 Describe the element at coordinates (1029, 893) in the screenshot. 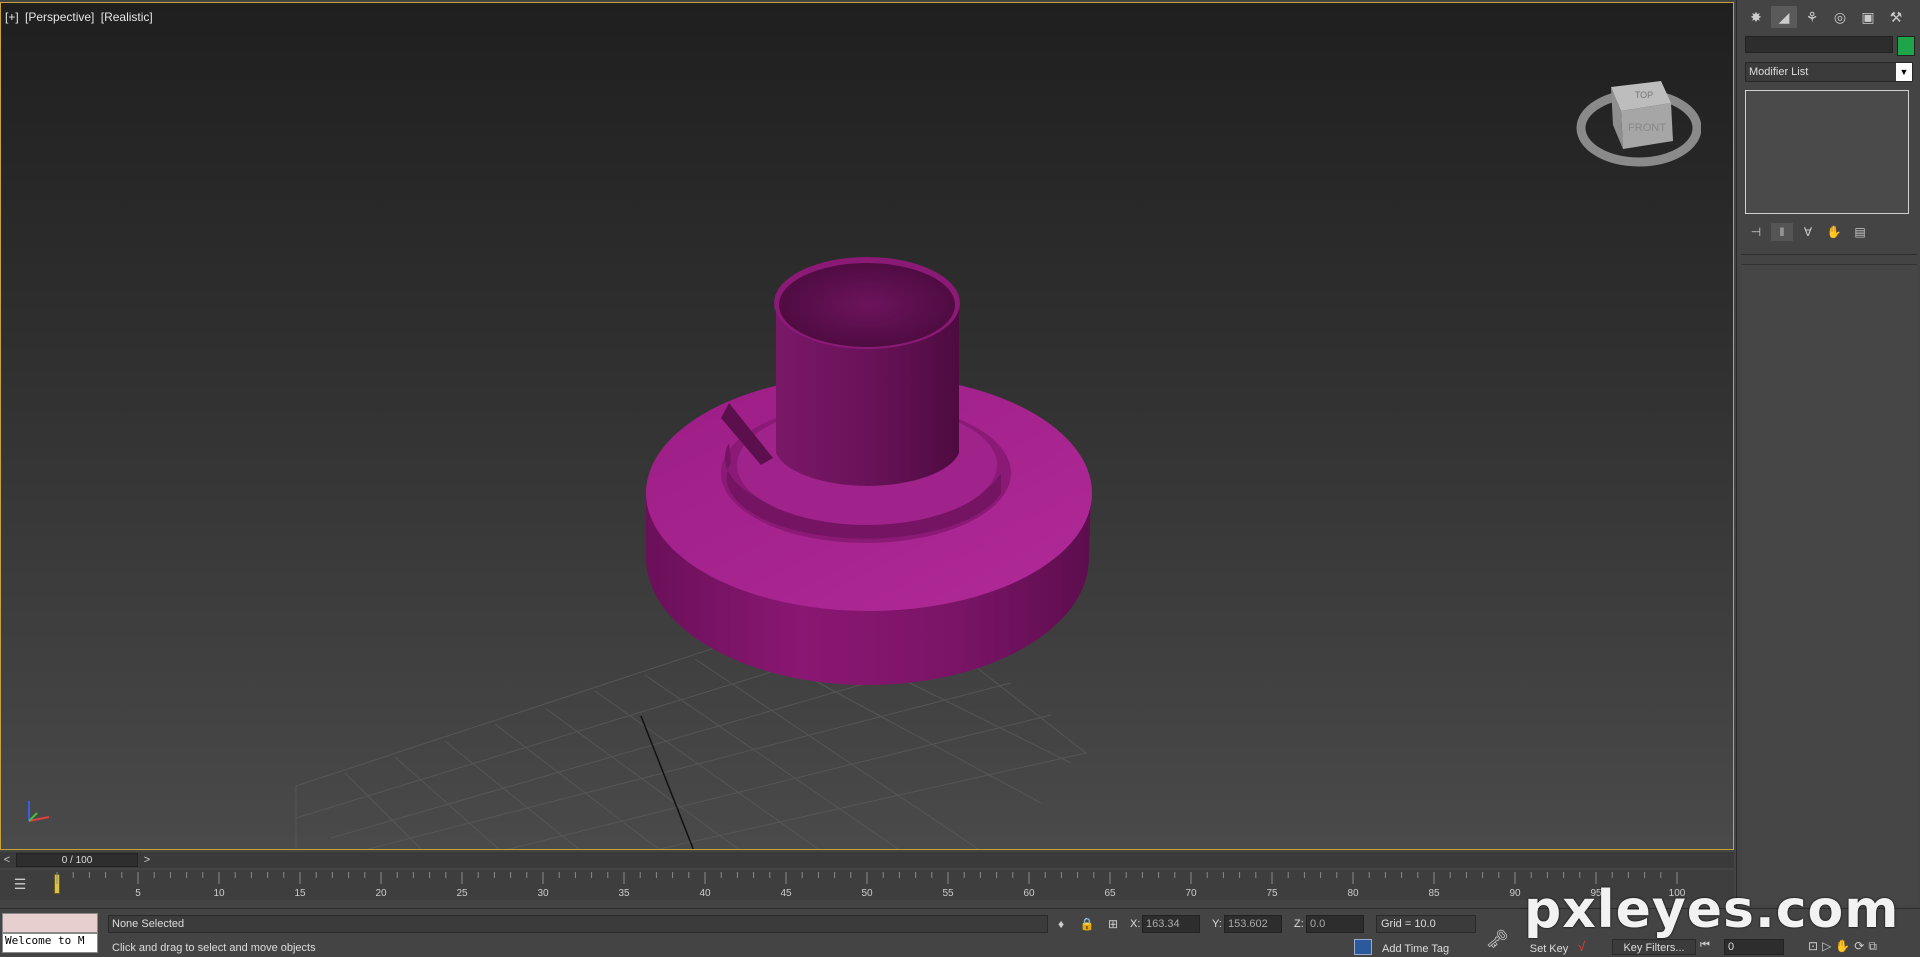

I see `ruler-tick-label: 60` at that location.